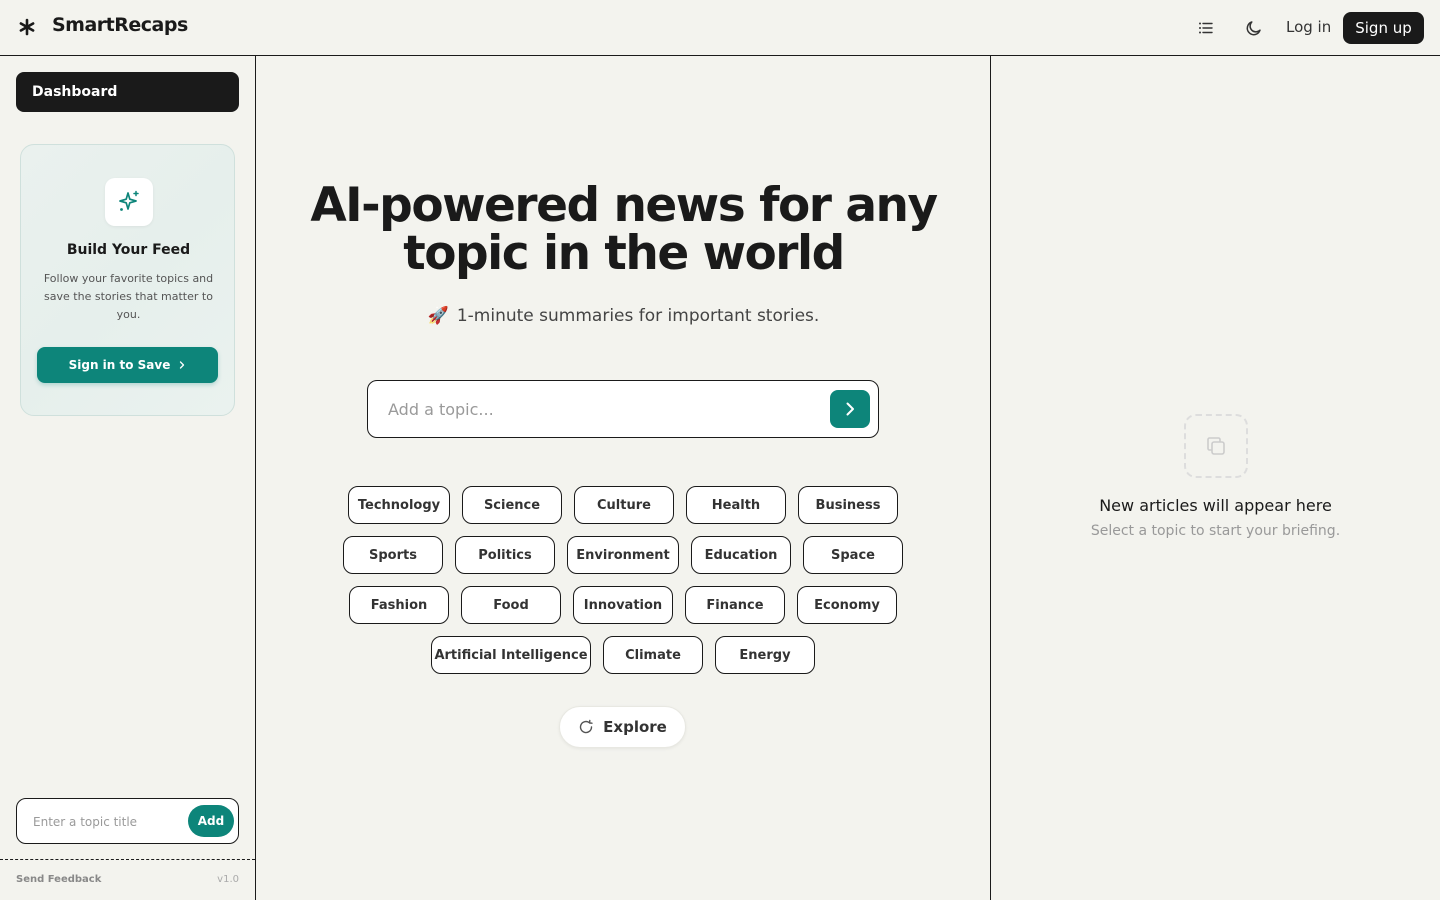 The height and width of the screenshot is (900, 1440). What do you see at coordinates (1215, 505) in the screenshot?
I see `empty-state-title: New articles will appear here` at bounding box center [1215, 505].